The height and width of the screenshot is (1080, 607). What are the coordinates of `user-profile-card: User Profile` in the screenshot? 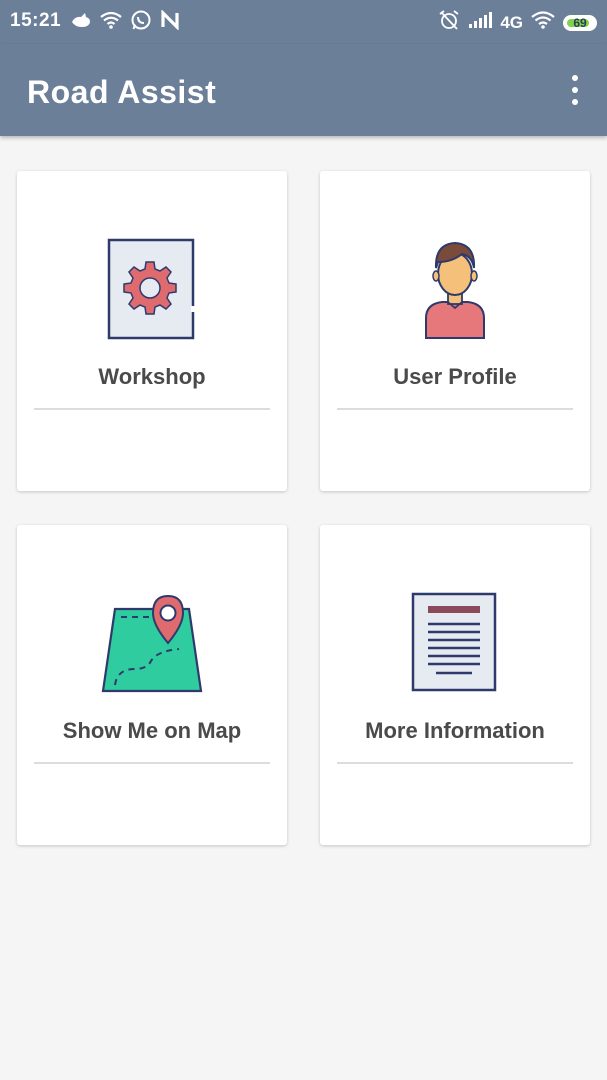 It's located at (455, 331).